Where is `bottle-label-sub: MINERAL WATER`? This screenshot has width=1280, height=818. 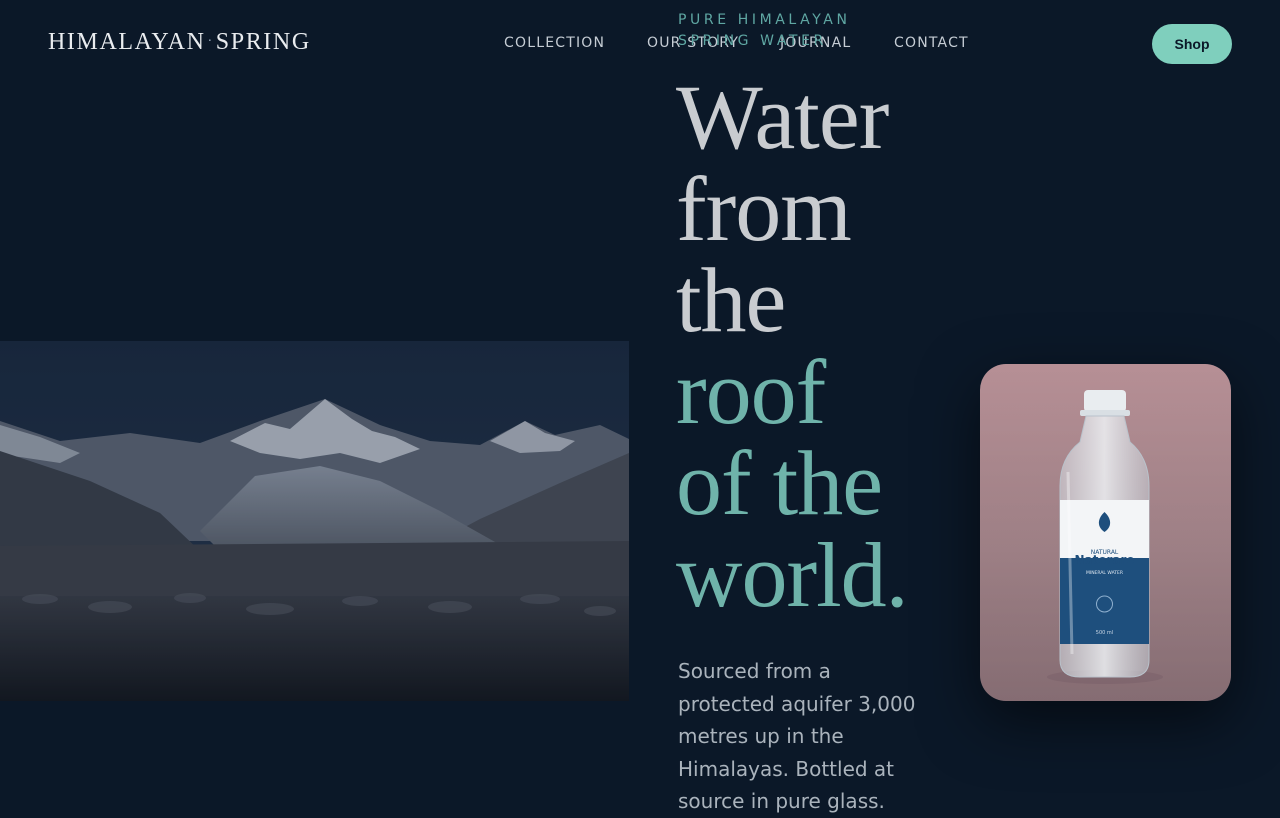 bottle-label-sub: MINERAL WATER is located at coordinates (1104, 573).